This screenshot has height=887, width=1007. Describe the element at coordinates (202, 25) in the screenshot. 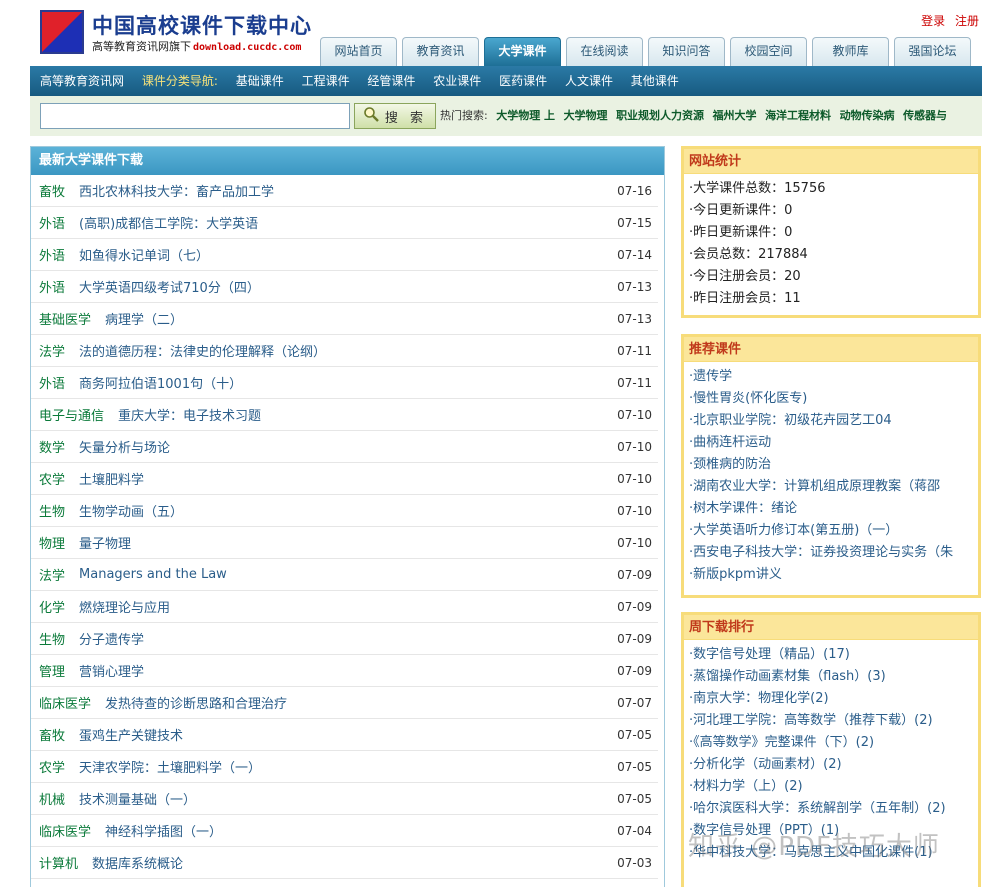

I see `site-title: 中国高校课件下载中心` at that location.